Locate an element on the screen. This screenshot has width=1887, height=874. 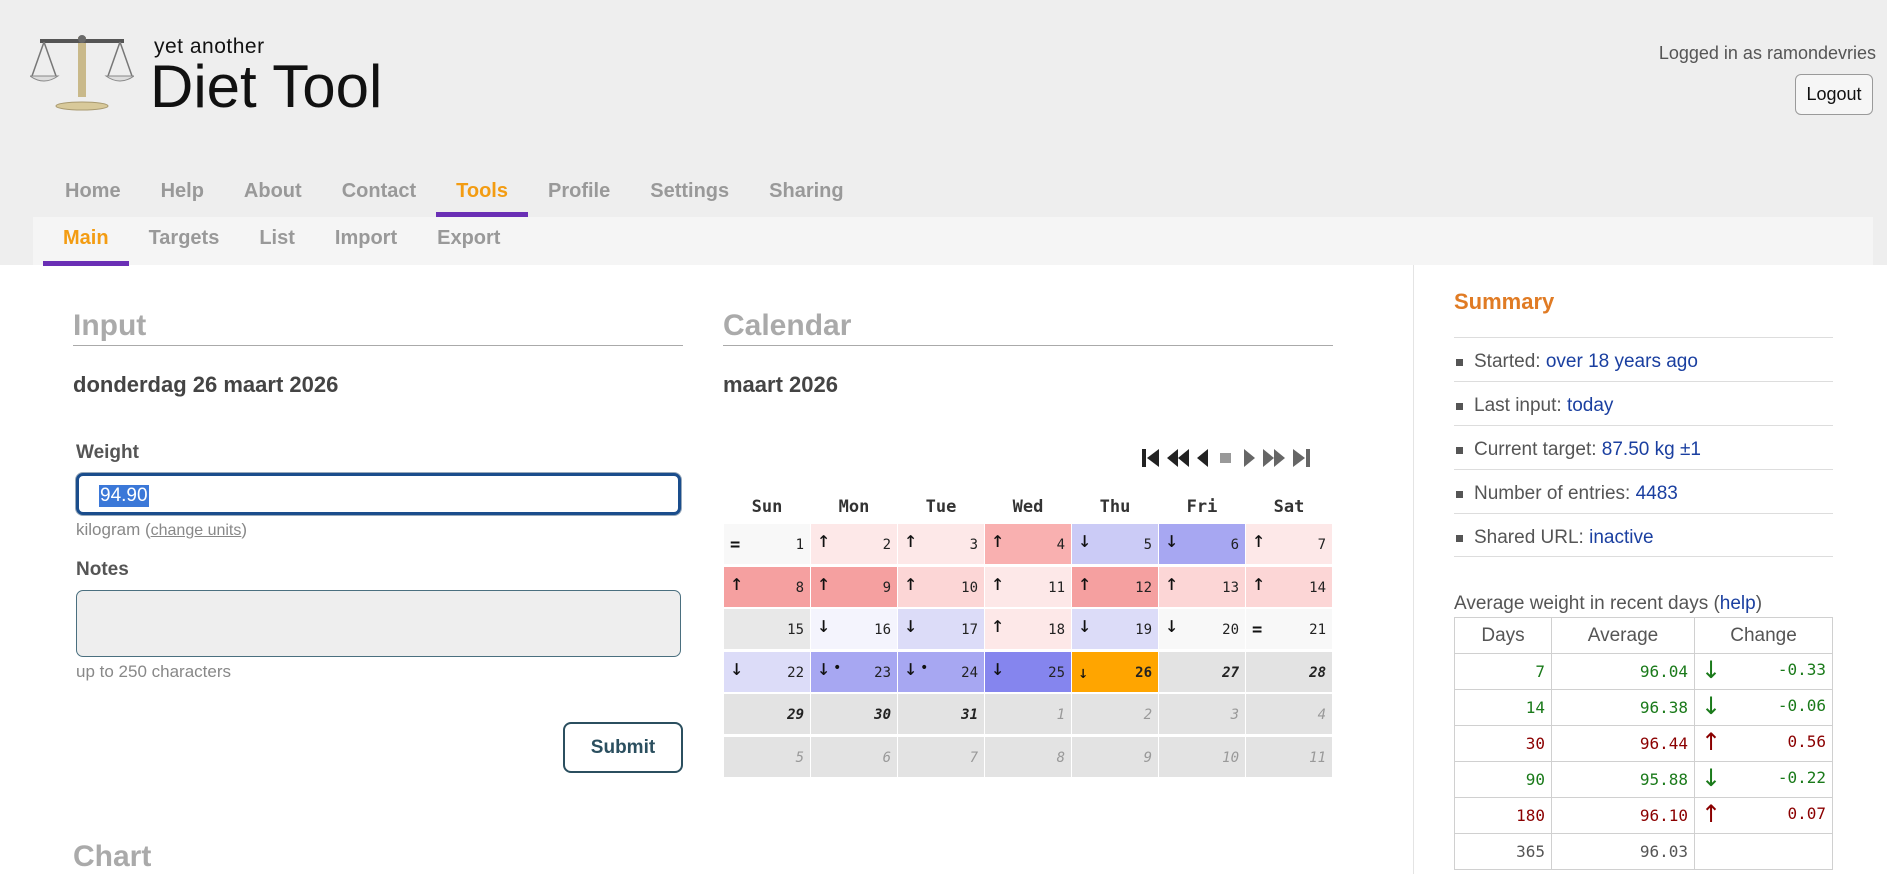
calendar-day: ↓ 5 is located at coordinates (1115, 544).